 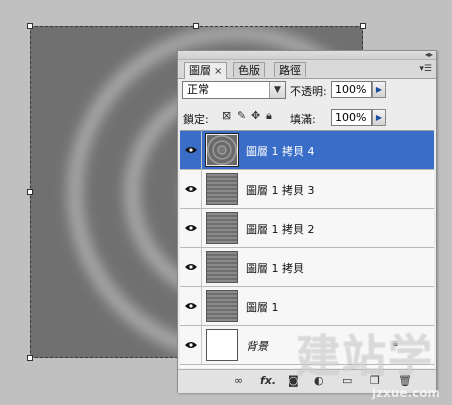 I want to click on fill-value: 100%, so click(x=351, y=117).